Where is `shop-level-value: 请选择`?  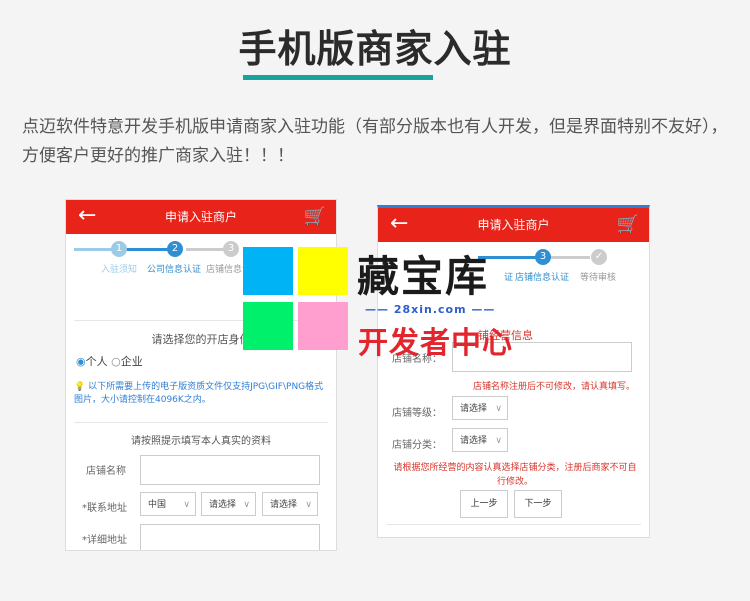 shop-level-value: 请选择 is located at coordinates (474, 409).